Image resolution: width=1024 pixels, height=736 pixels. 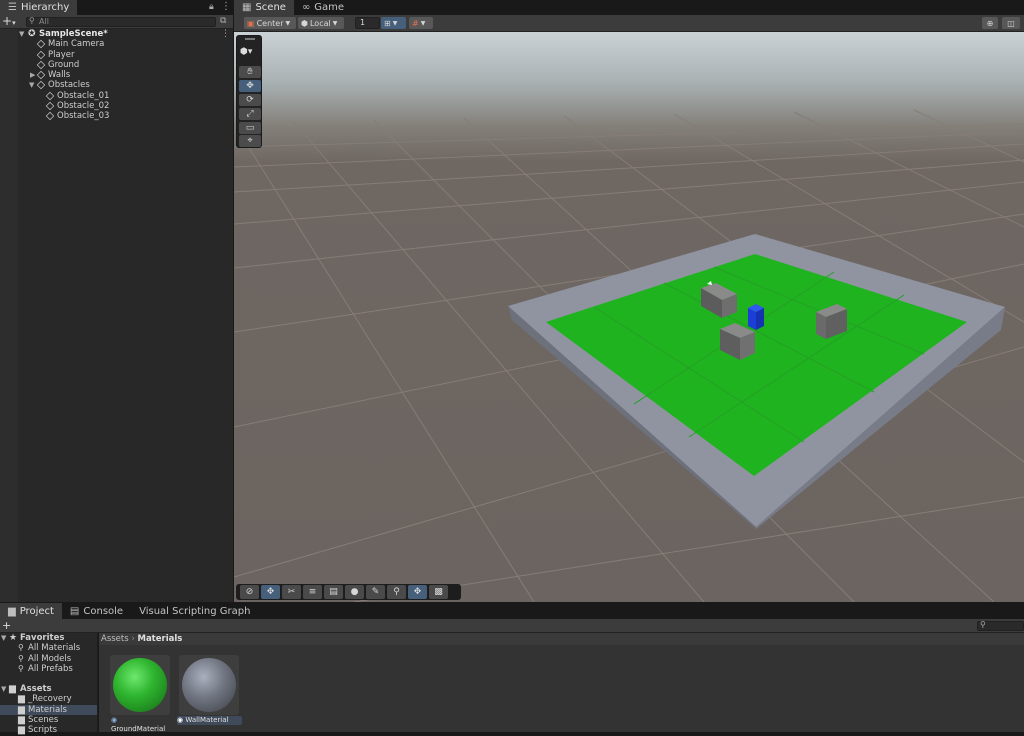 I want to click on item-label: Obstacle_03, so click(x=83, y=116).